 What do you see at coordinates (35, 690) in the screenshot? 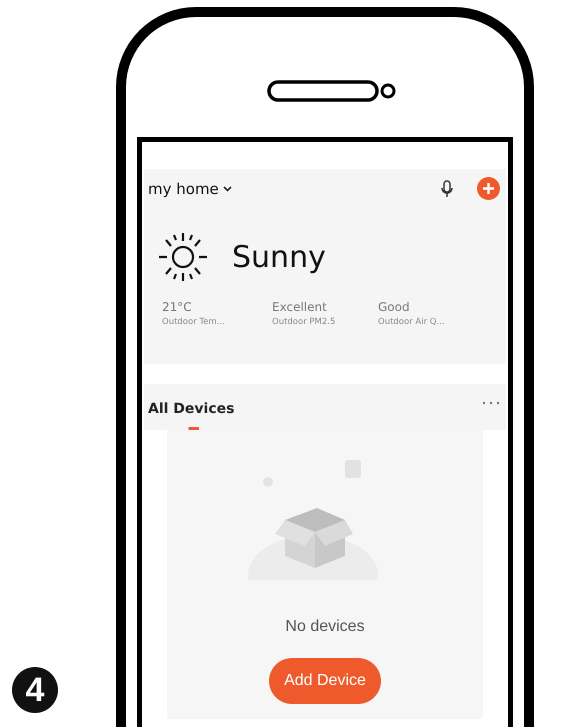
I see `step-number-badge: 4` at bounding box center [35, 690].